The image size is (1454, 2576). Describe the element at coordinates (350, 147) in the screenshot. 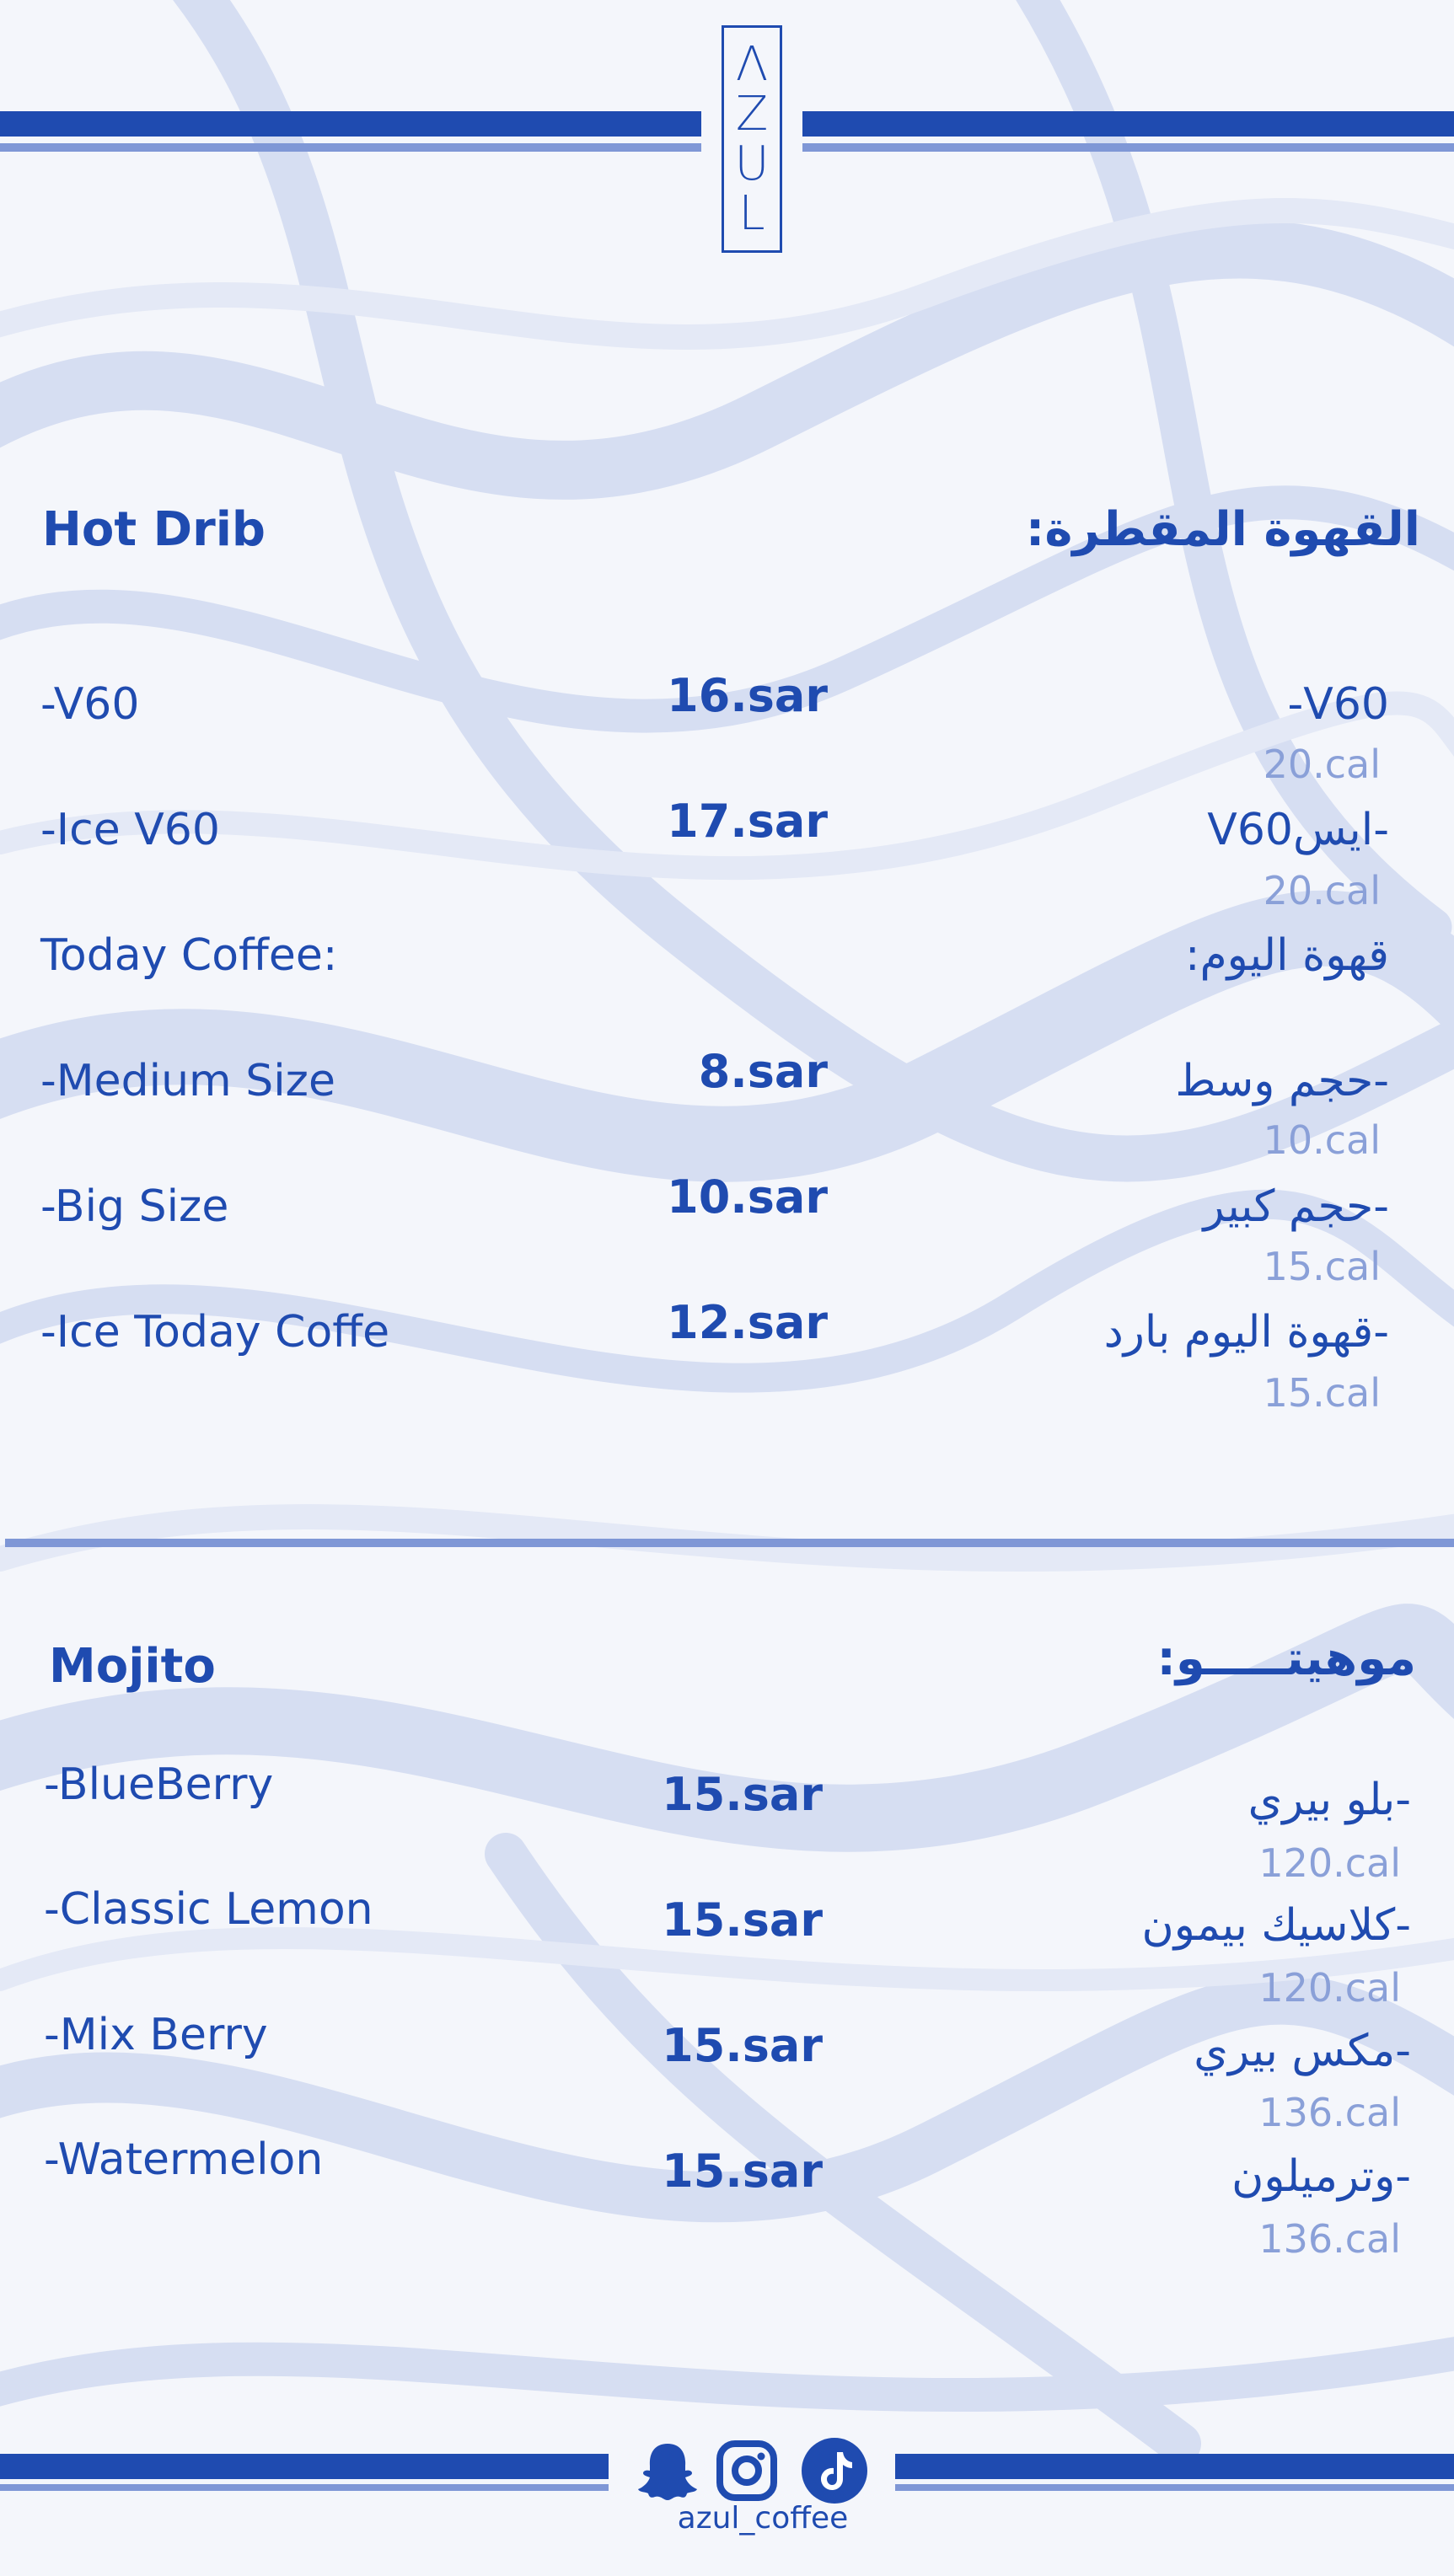

I see `header-bar-left-accent` at that location.